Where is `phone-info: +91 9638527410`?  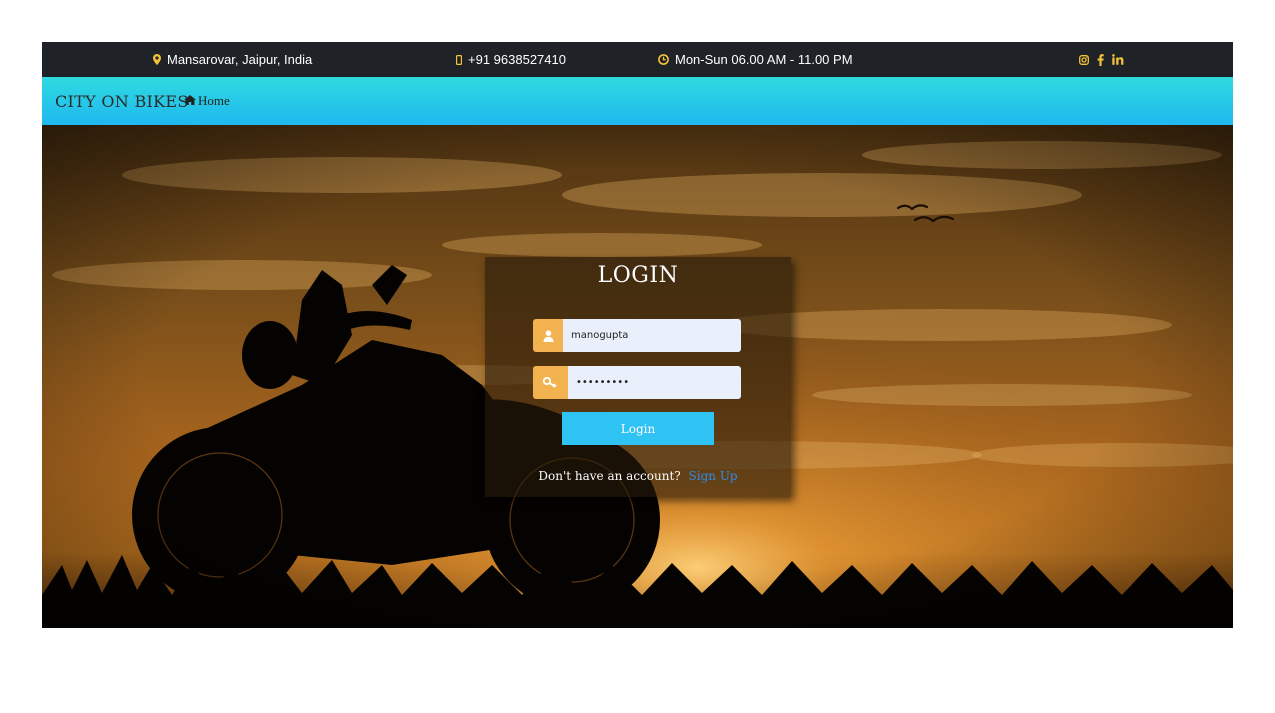 phone-info: +91 9638527410 is located at coordinates (511, 59).